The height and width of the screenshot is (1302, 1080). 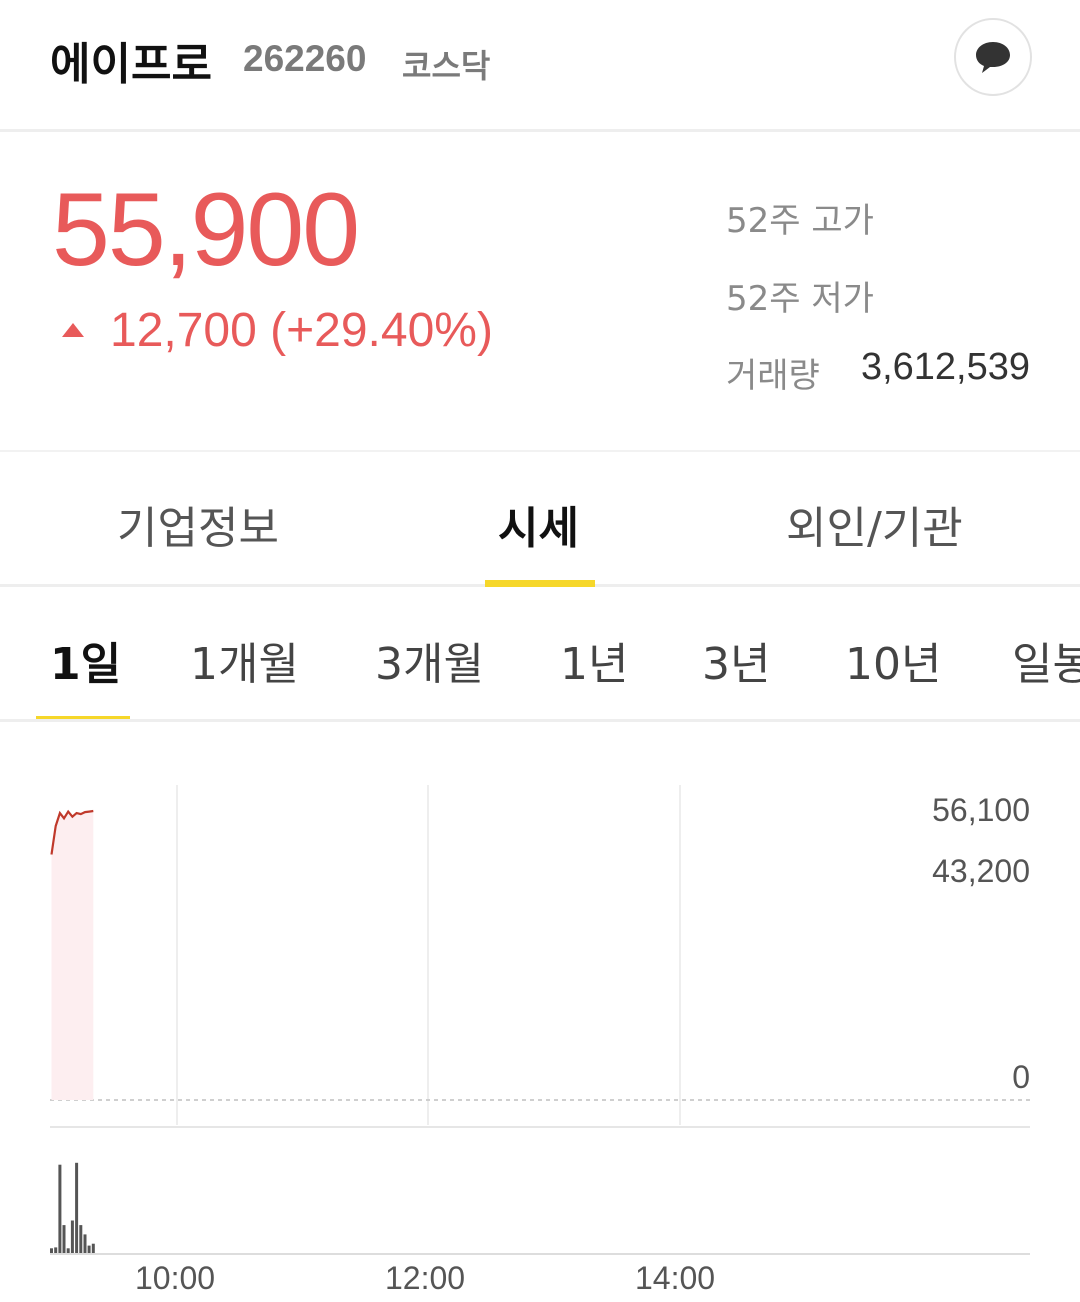 I want to click on tab-company-info: 기업정보, so click(x=198, y=524).